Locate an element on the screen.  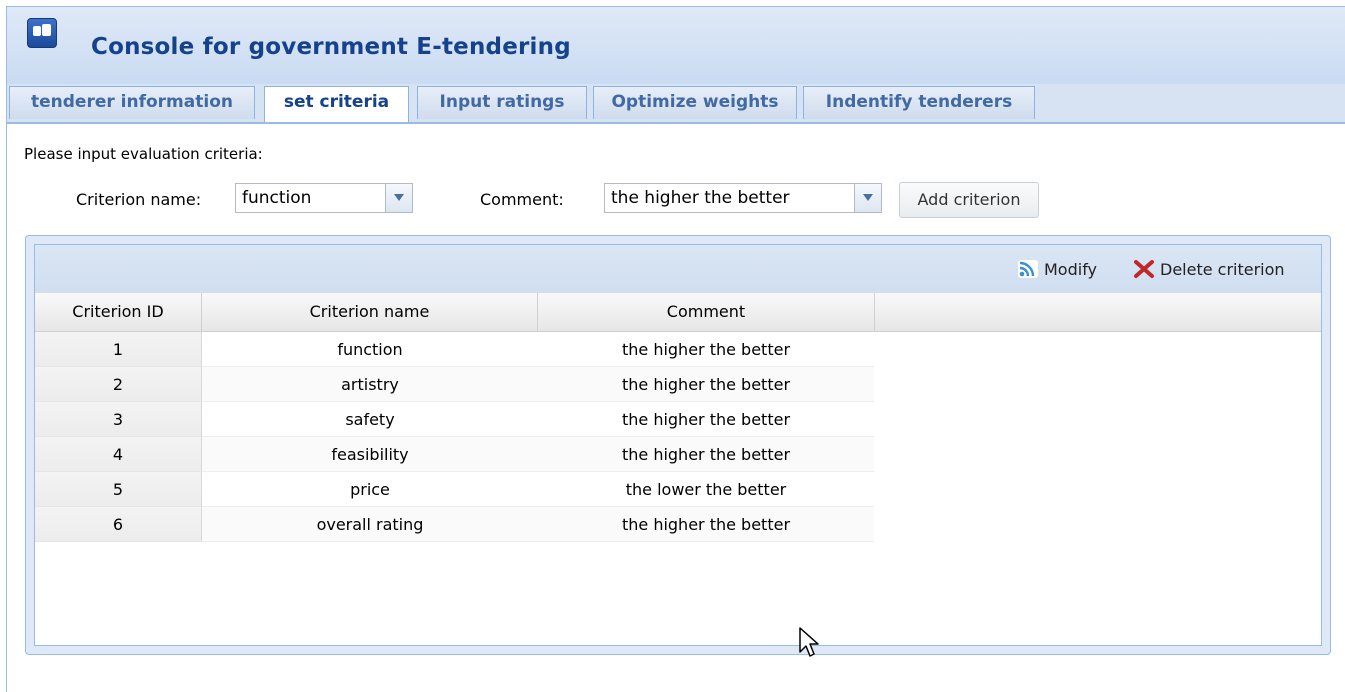
column-header-comment: Comment is located at coordinates (706, 312).